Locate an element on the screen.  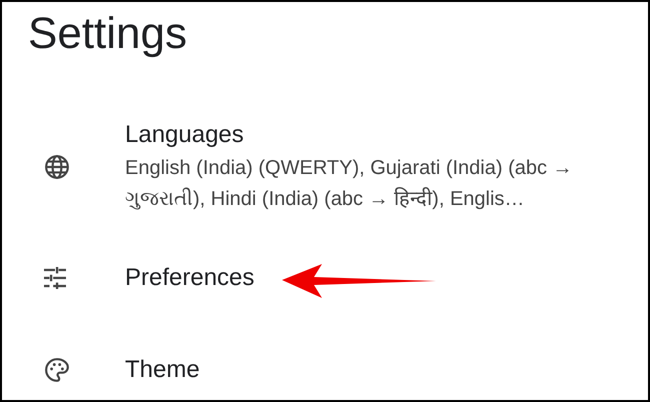
palette-icon is located at coordinates (57, 370).